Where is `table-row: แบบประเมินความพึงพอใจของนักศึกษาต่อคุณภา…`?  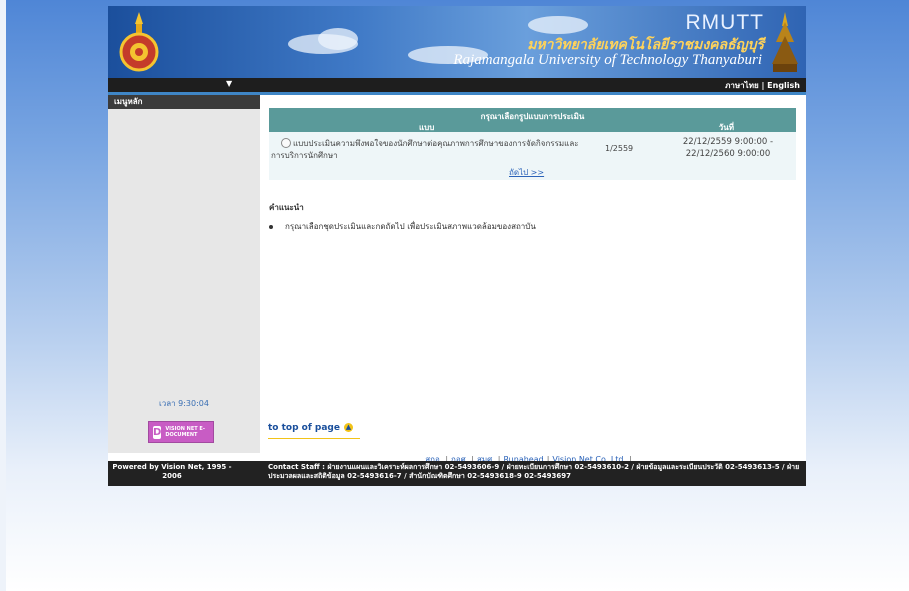 table-row: แบบประเมินความพึงพอใจของนักศึกษาต่อคุณภา… is located at coordinates (532, 156).